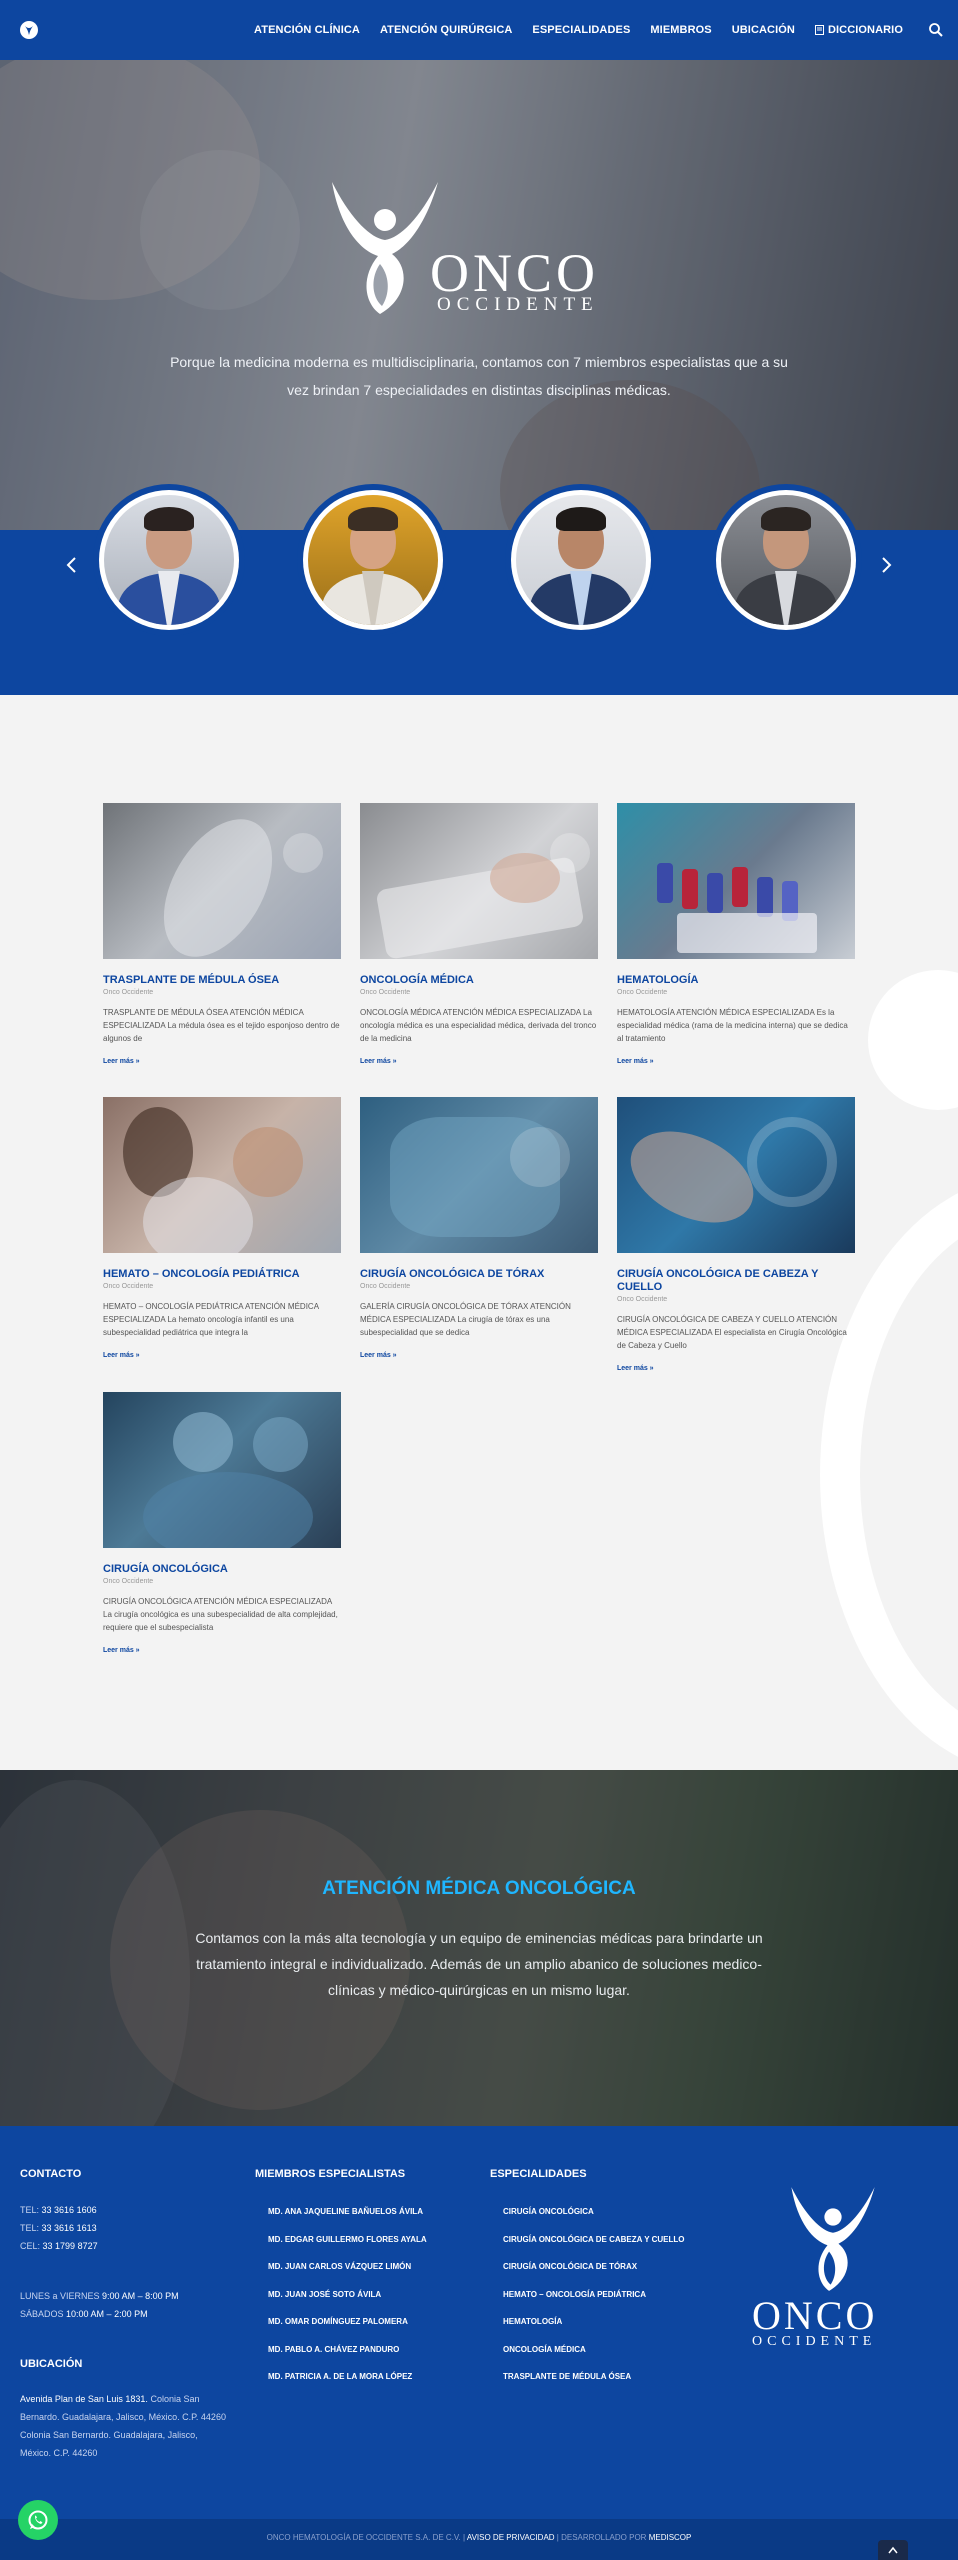 This screenshot has height=2560, width=958. I want to click on specialty-title: CIRUGÍA ONCOLÓGICA DE CABEZA Y CUELLO, so click(736, 1281).